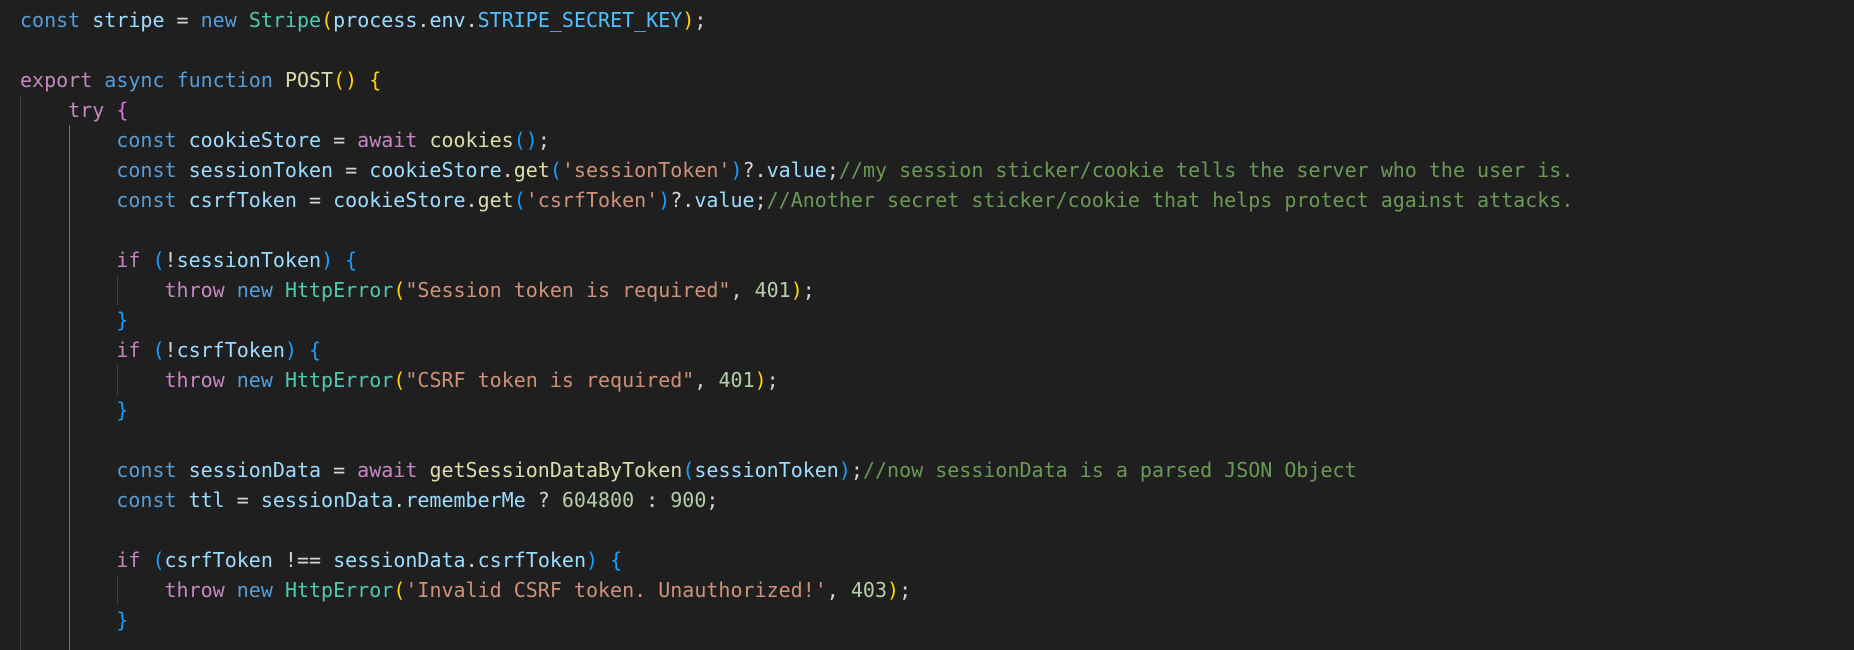 Image resolution: width=1854 pixels, height=650 pixels. I want to click on punctuation-token: :, so click(652, 500).